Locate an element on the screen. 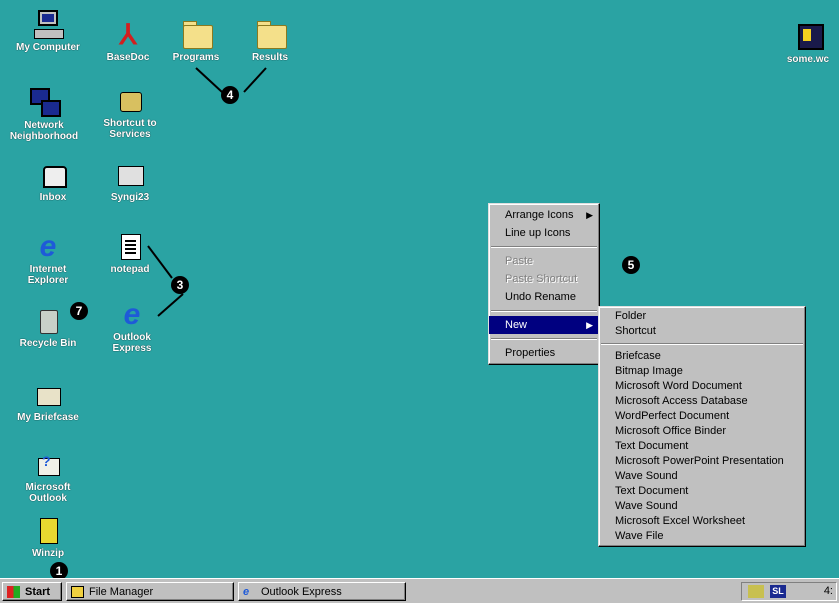 Image resolution: width=839 pixels, height=603 pixels. sl-tray-icon: SL is located at coordinates (778, 591).